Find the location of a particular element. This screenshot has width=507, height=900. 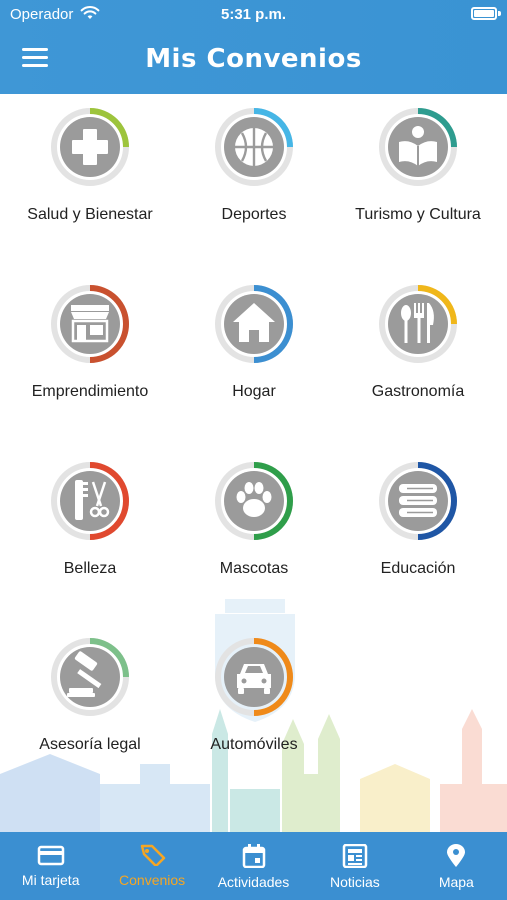

cutlery-icon is located at coordinates (418, 324).